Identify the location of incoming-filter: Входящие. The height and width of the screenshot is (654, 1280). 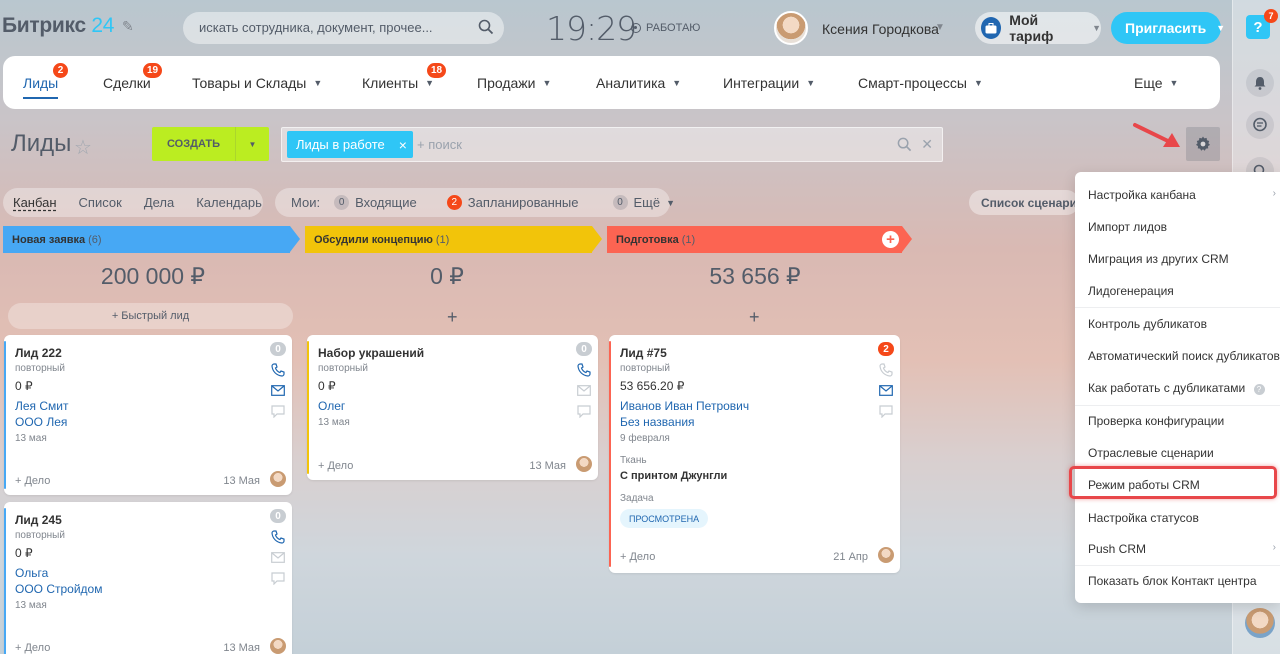
(386, 202).